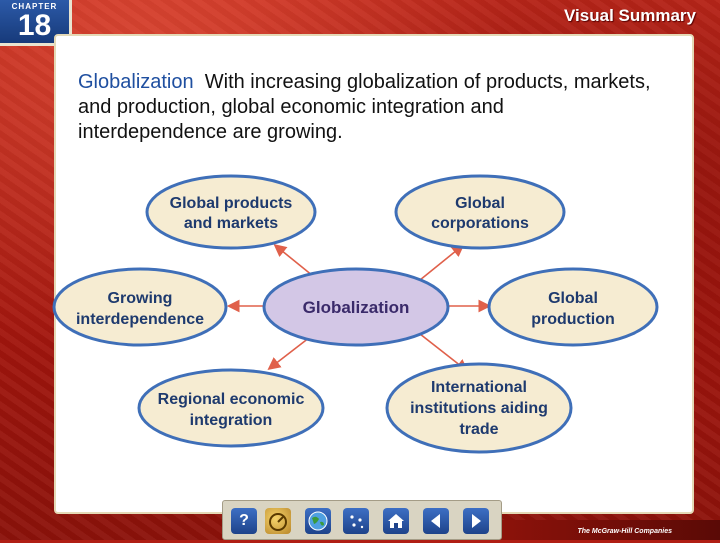 This screenshot has height=543, width=720. I want to click on gauge-icon, so click(278, 522).